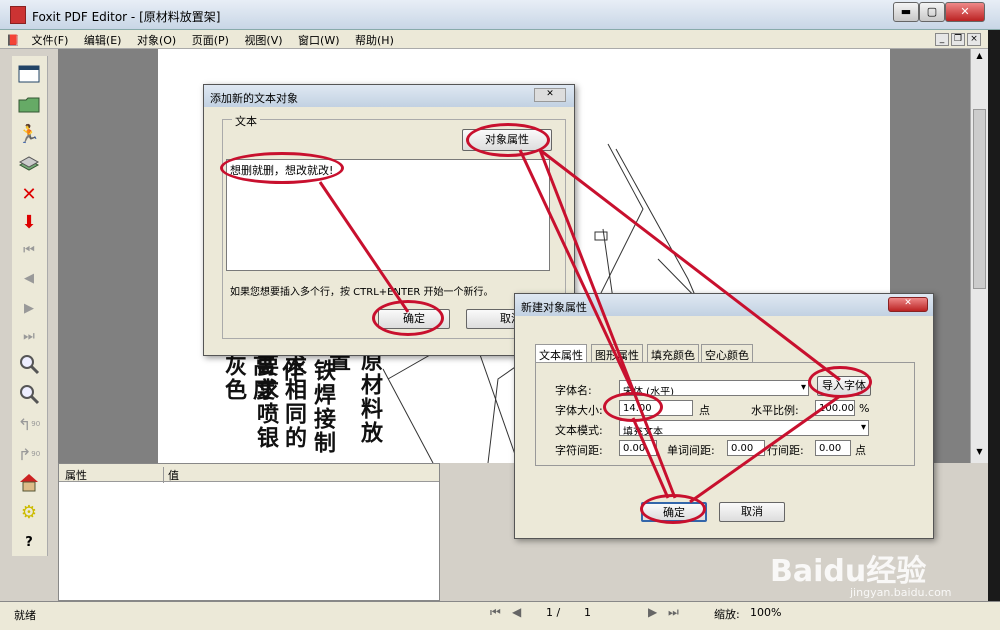 Image resolution: width=1000 pixels, height=630 pixels. I want to click on annotation-ring-ok, so click(408, 318).